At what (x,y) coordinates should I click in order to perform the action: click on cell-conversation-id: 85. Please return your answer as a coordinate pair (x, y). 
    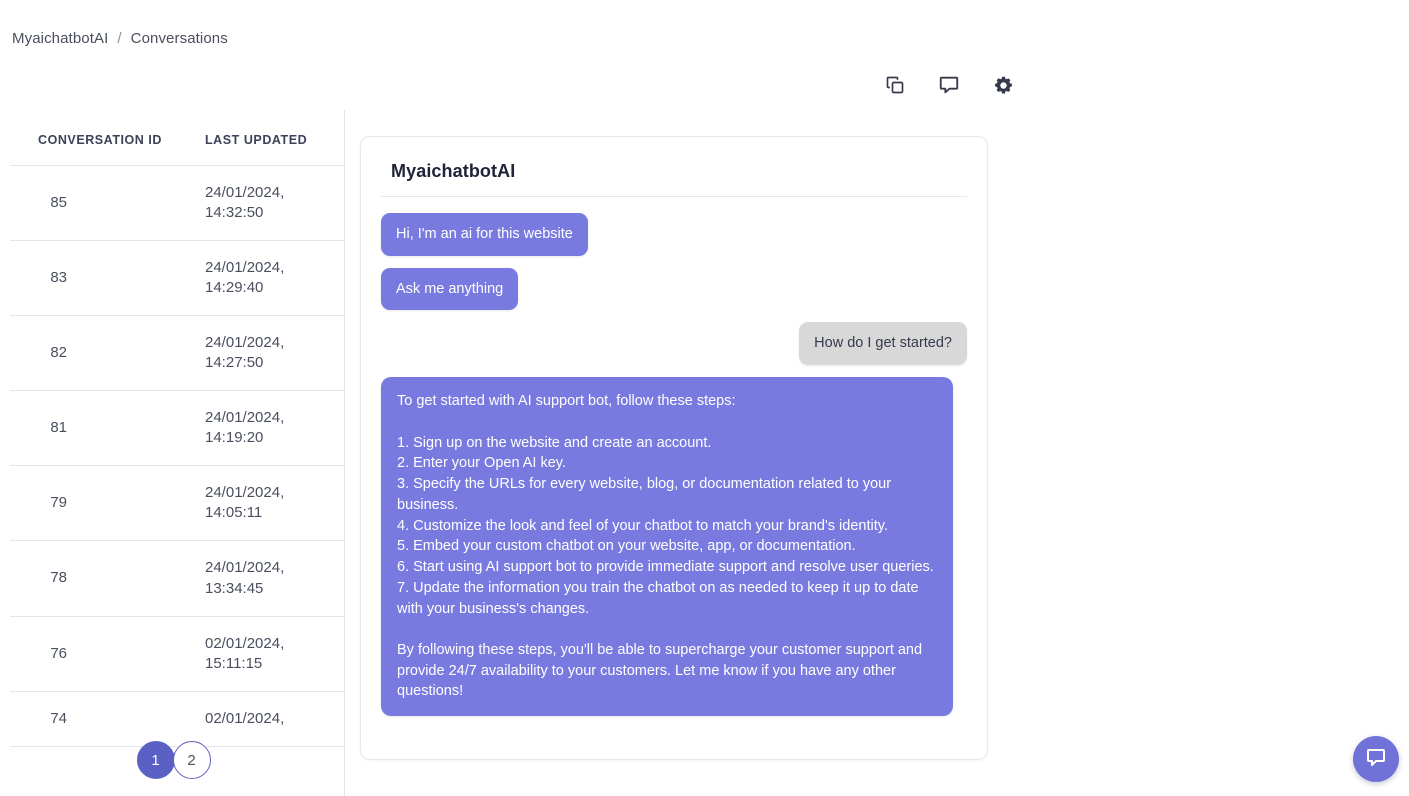
    Looking at the image, I should click on (102, 203).